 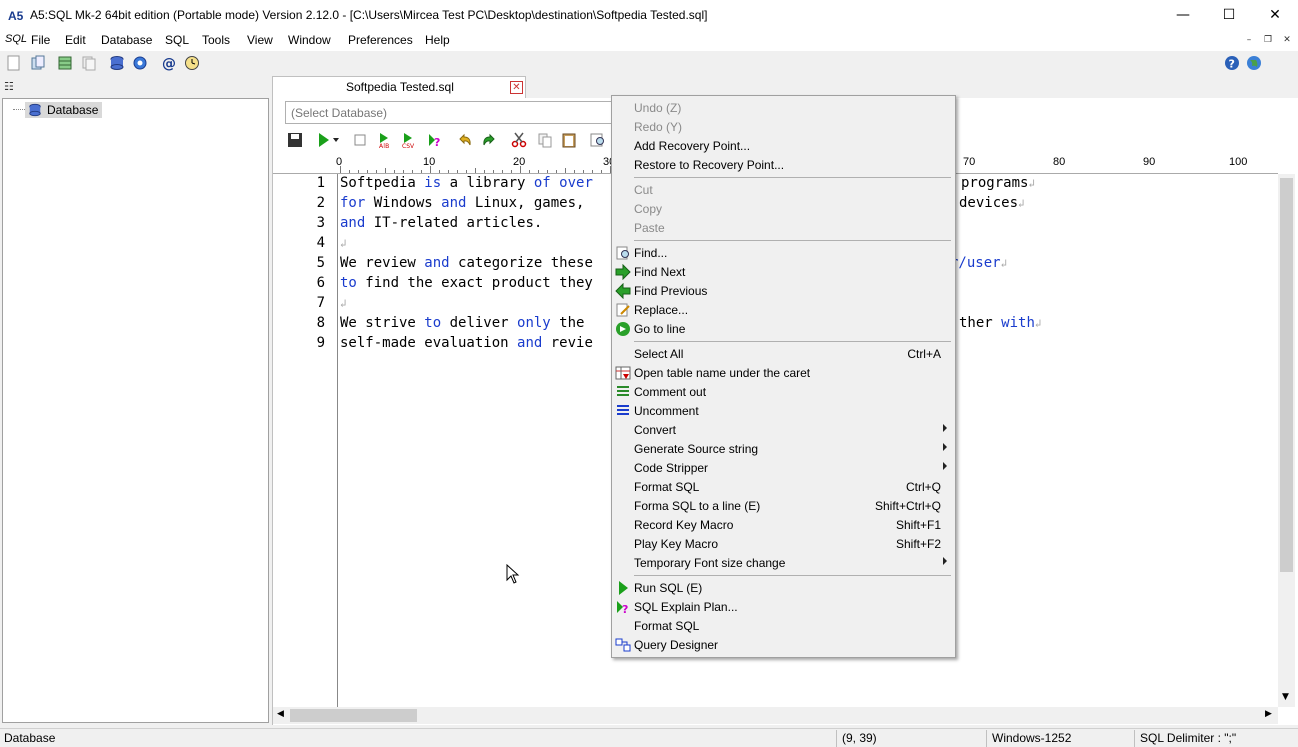 I want to click on menu-item-cut: Cut, so click(x=783, y=189).